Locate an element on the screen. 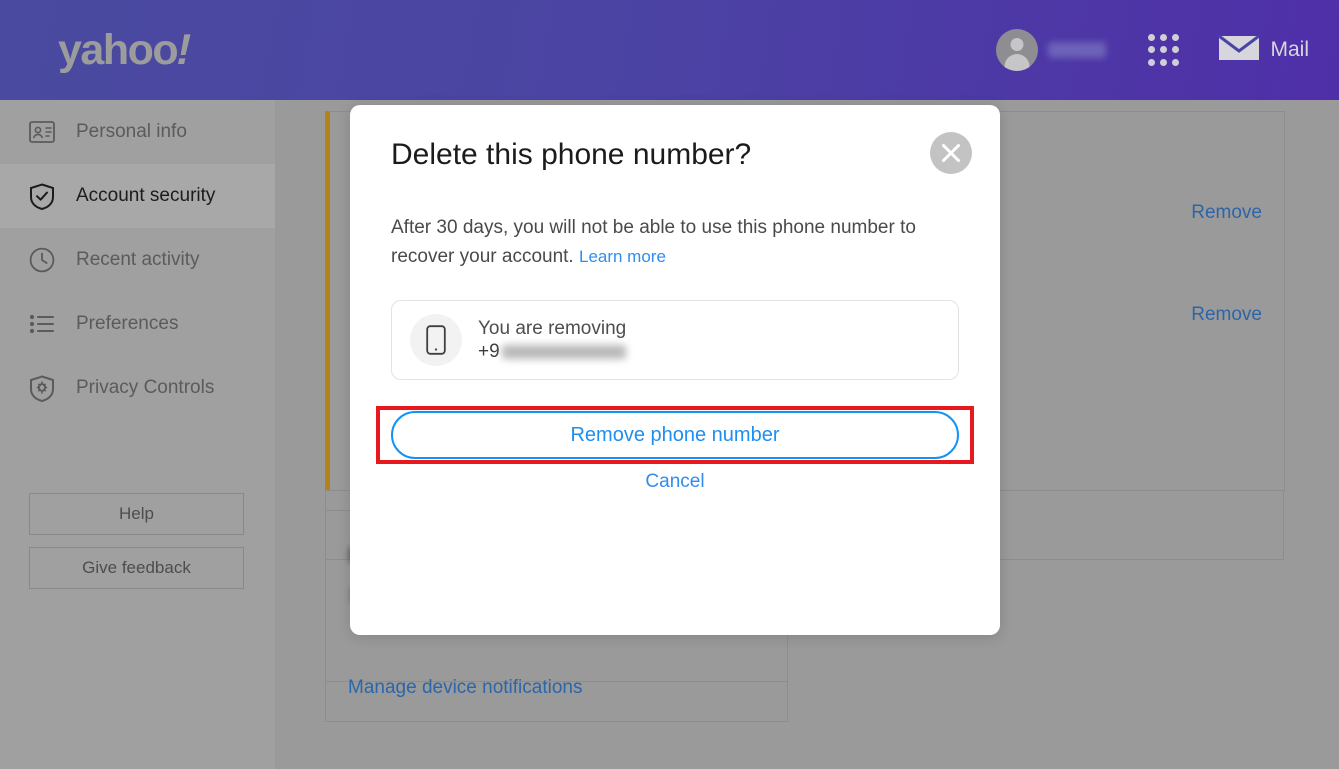 This screenshot has height=769, width=1339. username-masked is located at coordinates (1077, 50).